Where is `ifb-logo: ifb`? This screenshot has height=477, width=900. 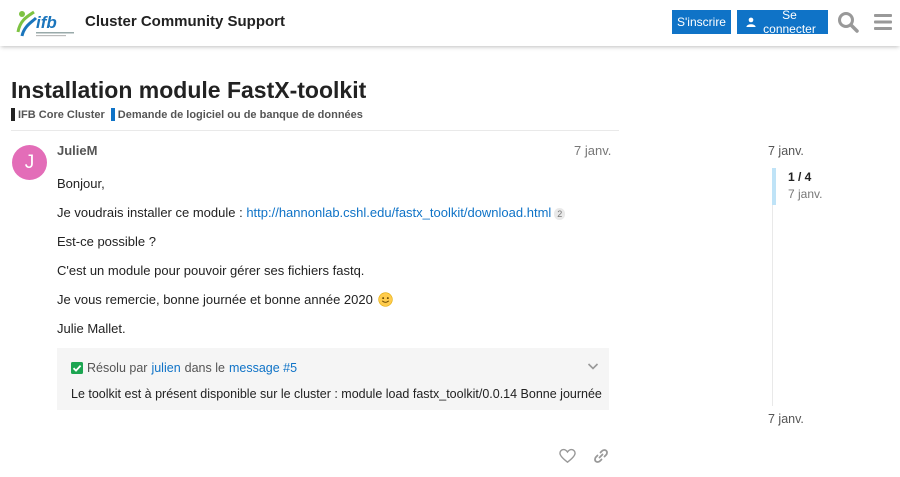 ifb-logo: ifb is located at coordinates (46, 23).